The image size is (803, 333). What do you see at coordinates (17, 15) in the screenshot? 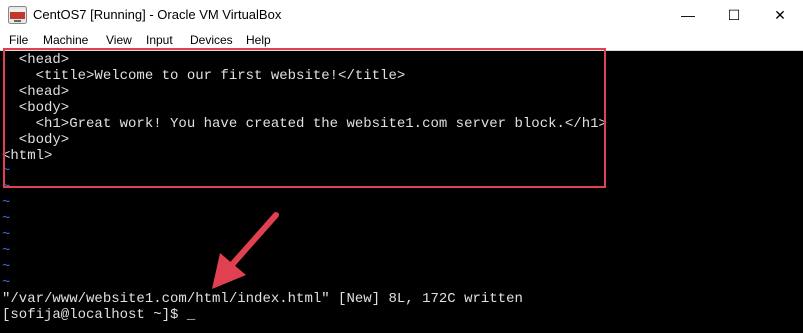
I see `virtualbox-icon` at bounding box center [17, 15].